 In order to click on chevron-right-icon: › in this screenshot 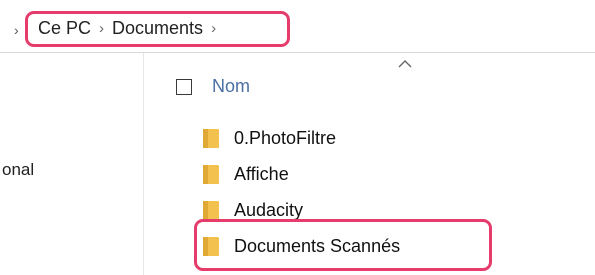, I will do `click(16, 30)`.